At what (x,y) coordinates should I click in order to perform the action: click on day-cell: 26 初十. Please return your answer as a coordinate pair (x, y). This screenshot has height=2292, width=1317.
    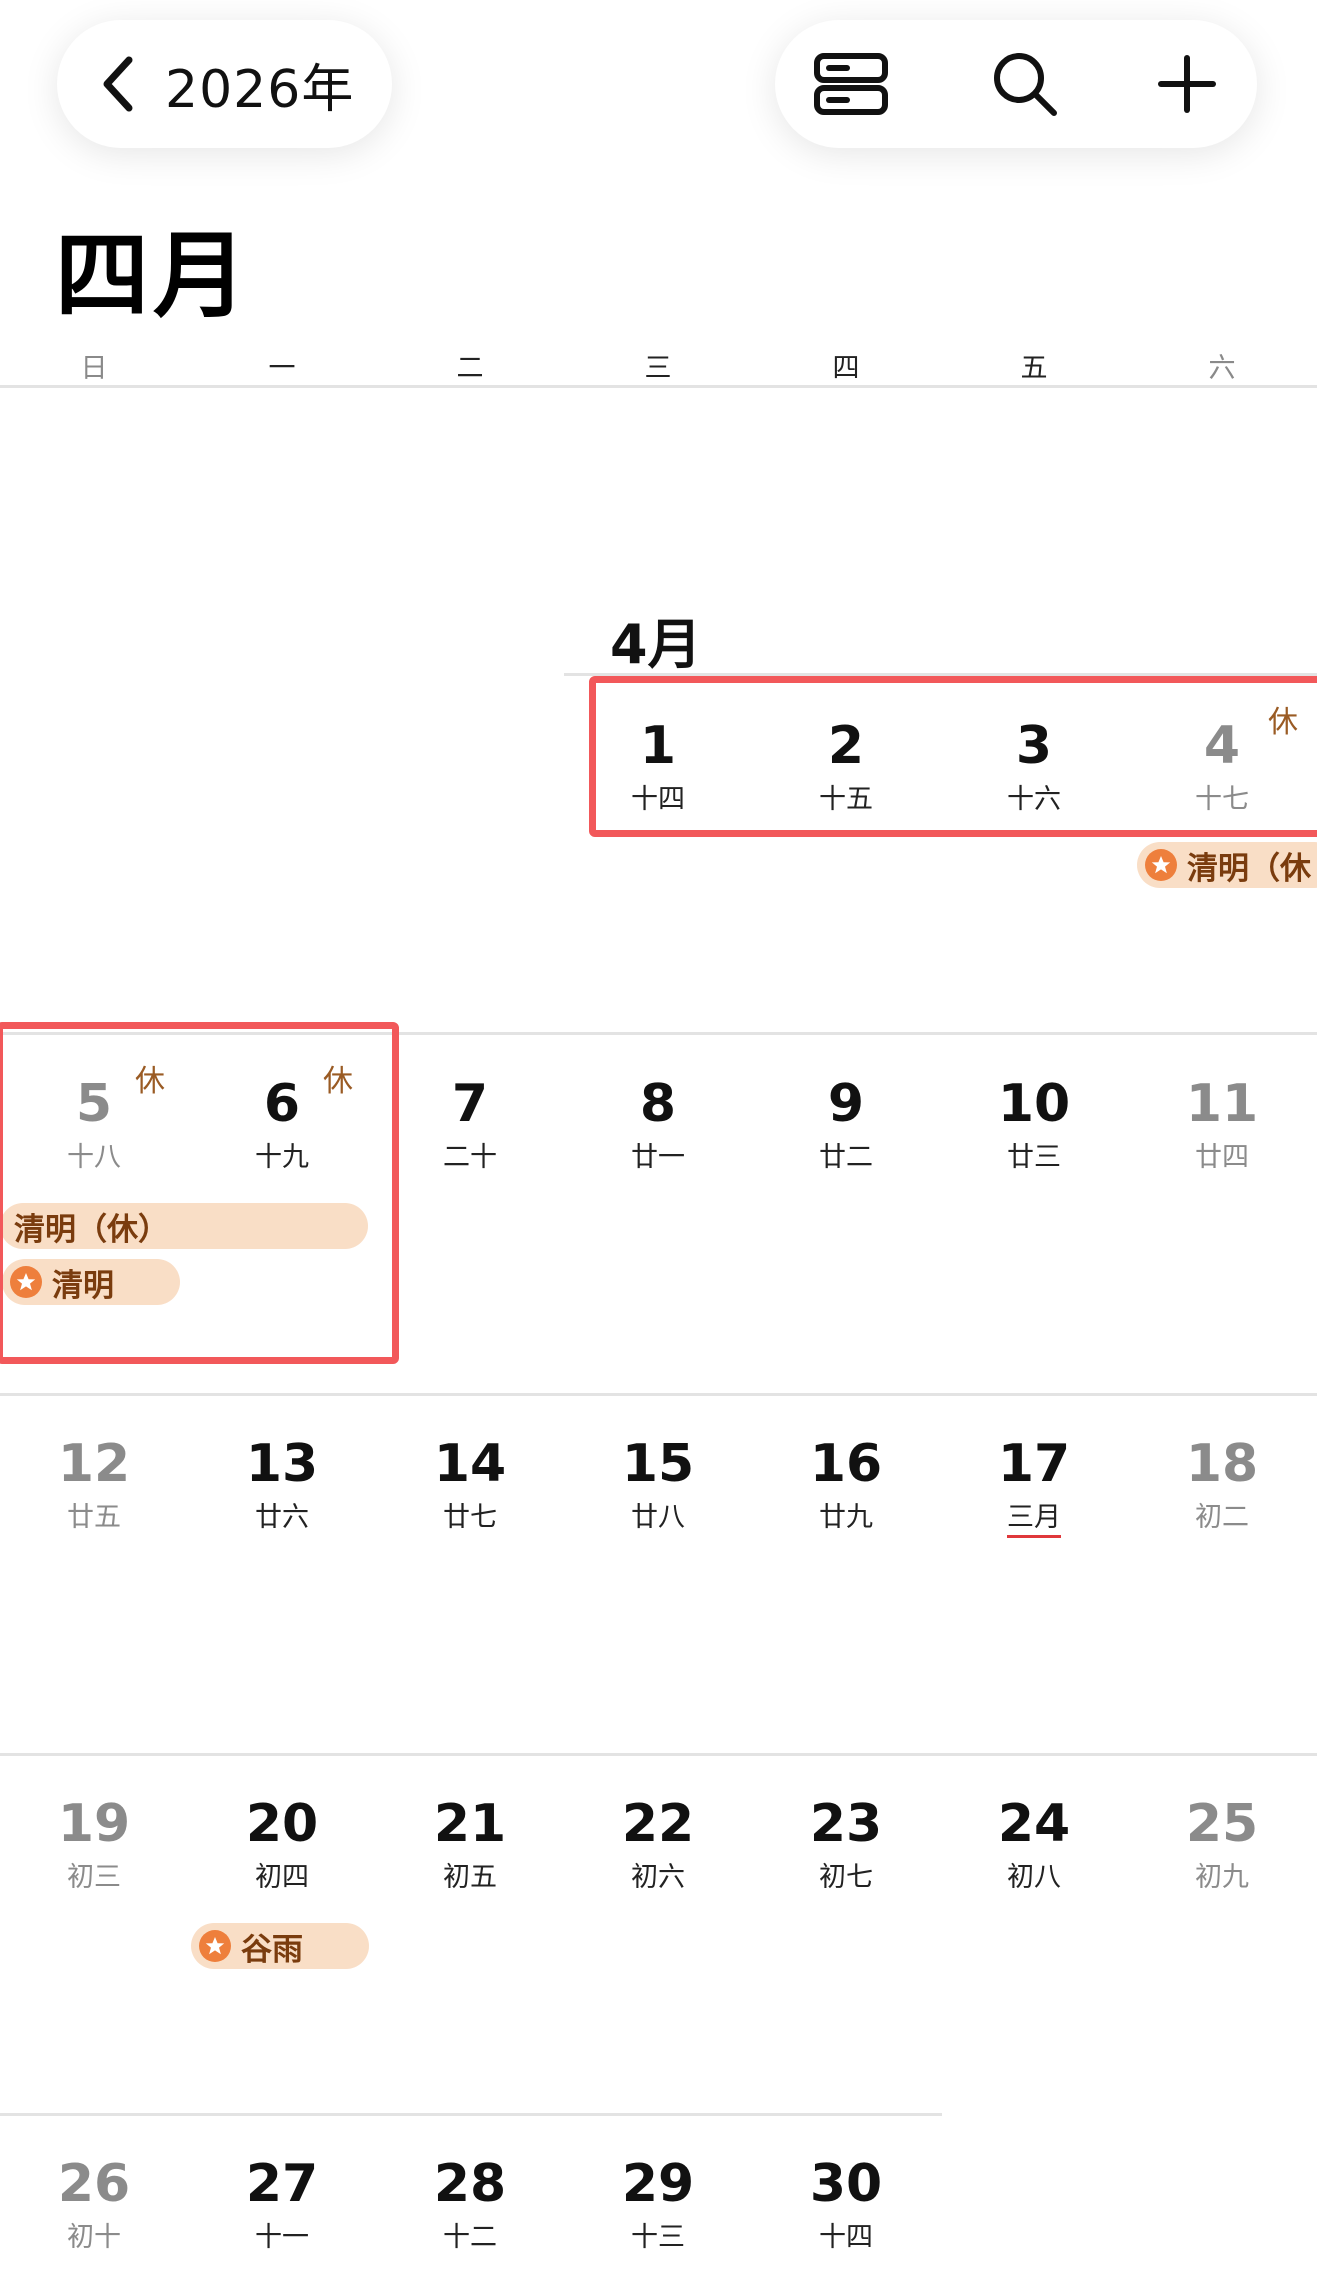
    Looking at the image, I should click on (94, 2204).